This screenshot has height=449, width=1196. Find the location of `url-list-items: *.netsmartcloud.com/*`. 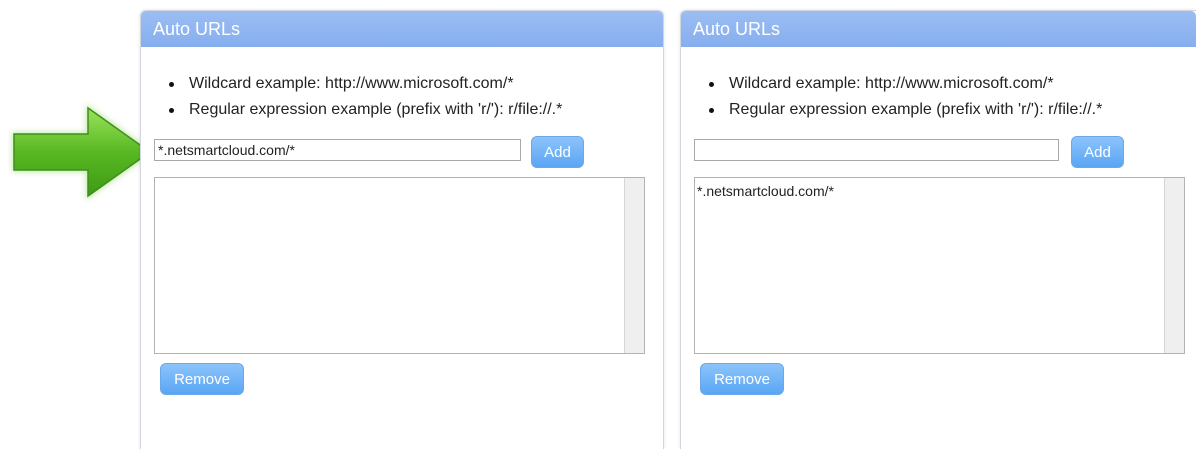

url-list-items: *.netsmartcloud.com/* is located at coordinates (929, 191).